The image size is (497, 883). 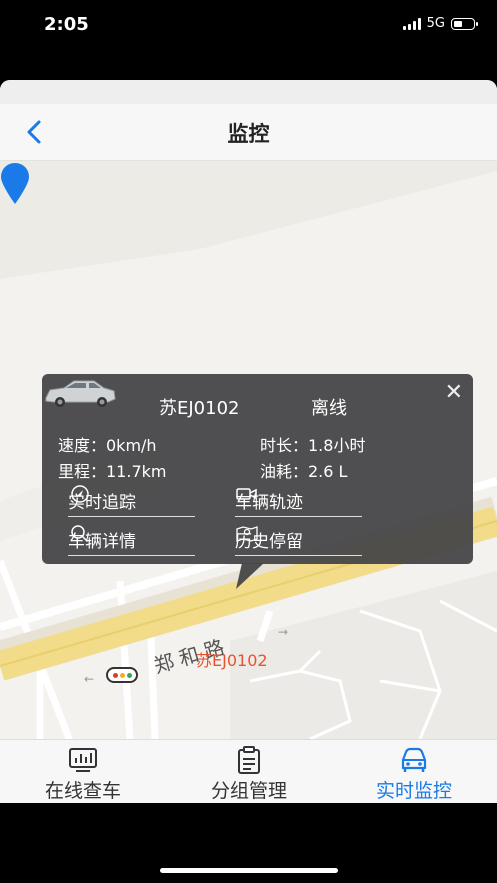 What do you see at coordinates (464, 23) in the screenshot?
I see `battery-icon` at bounding box center [464, 23].